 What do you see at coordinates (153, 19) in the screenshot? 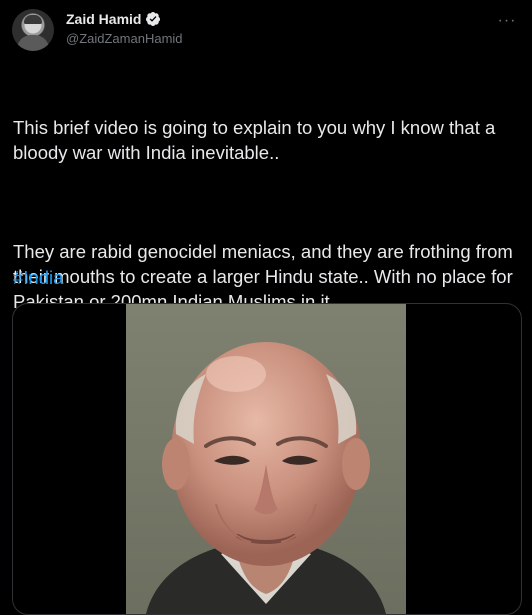
I see `verified-badge-icon` at bounding box center [153, 19].